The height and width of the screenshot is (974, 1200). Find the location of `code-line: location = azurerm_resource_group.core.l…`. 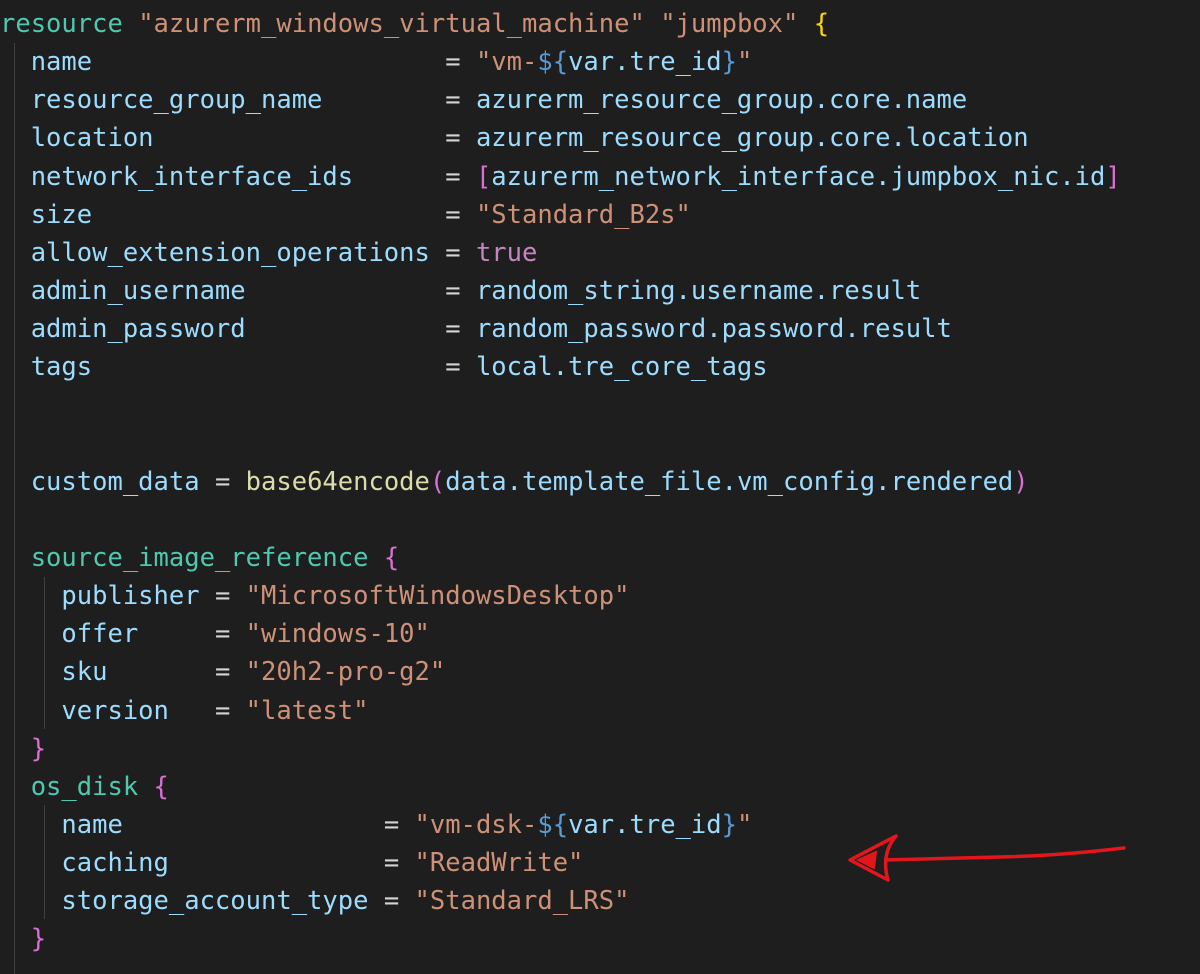

code-line: location = azurerm_resource_group.core.l… is located at coordinates (600, 138).